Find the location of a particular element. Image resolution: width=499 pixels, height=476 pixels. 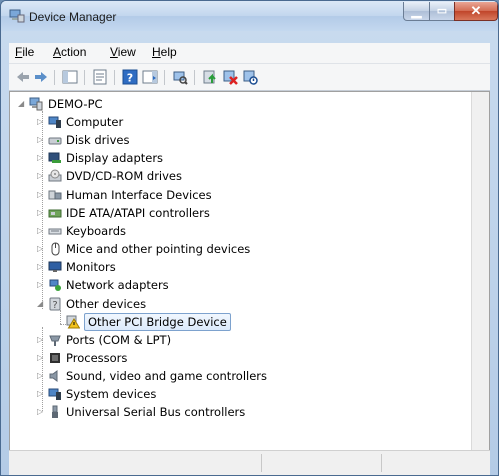

menu-help-rest: elp is located at coordinates (168, 52).